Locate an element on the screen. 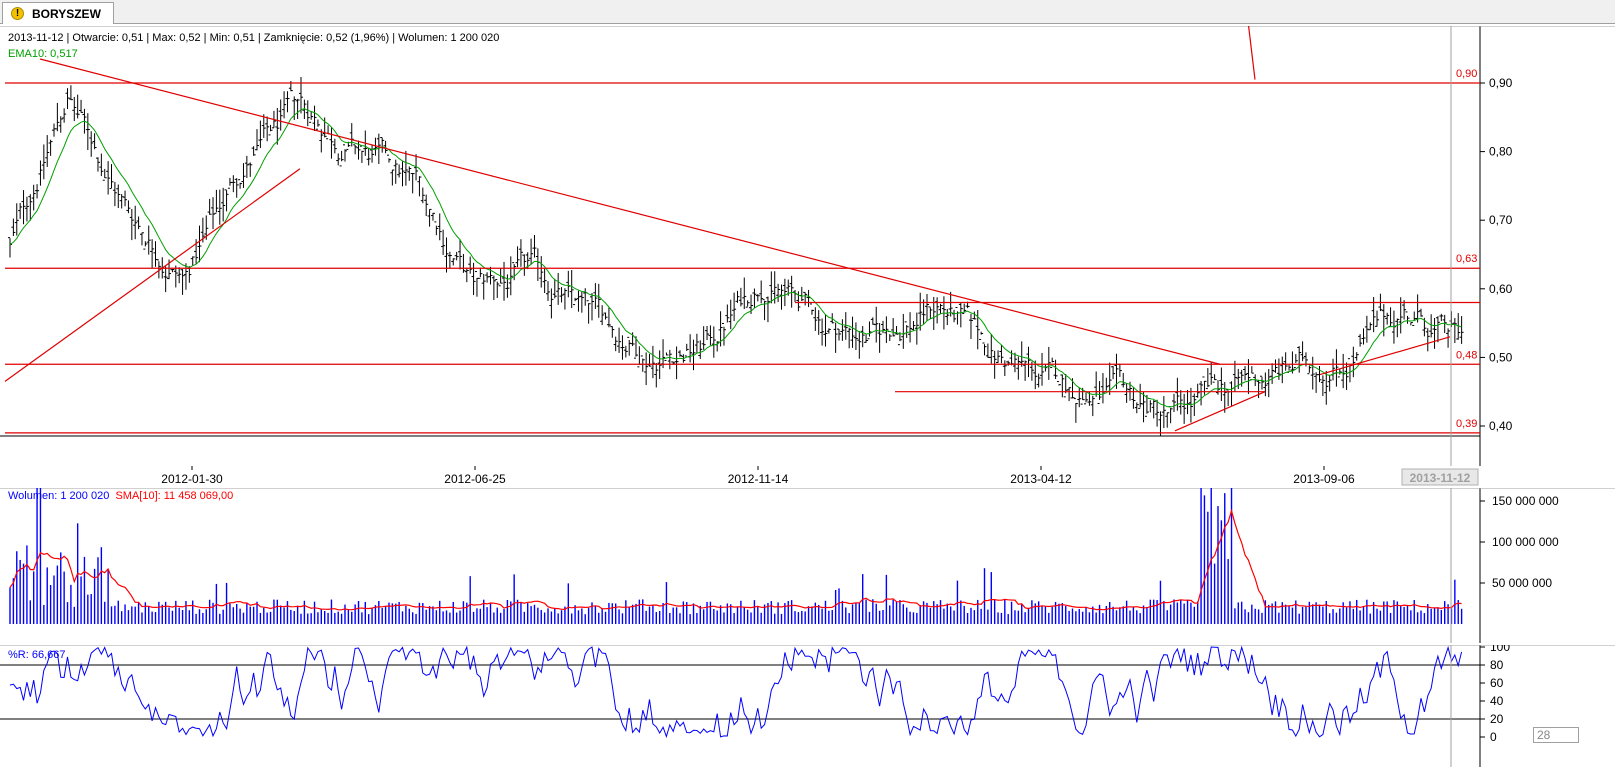 The image size is (1615, 767). wr-tick-label: 40 is located at coordinates (1497, 701).